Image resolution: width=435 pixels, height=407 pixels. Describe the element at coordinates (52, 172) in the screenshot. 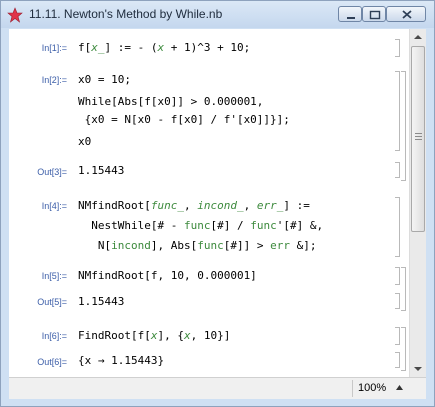

I see `cell-label: Out[3]=` at that location.